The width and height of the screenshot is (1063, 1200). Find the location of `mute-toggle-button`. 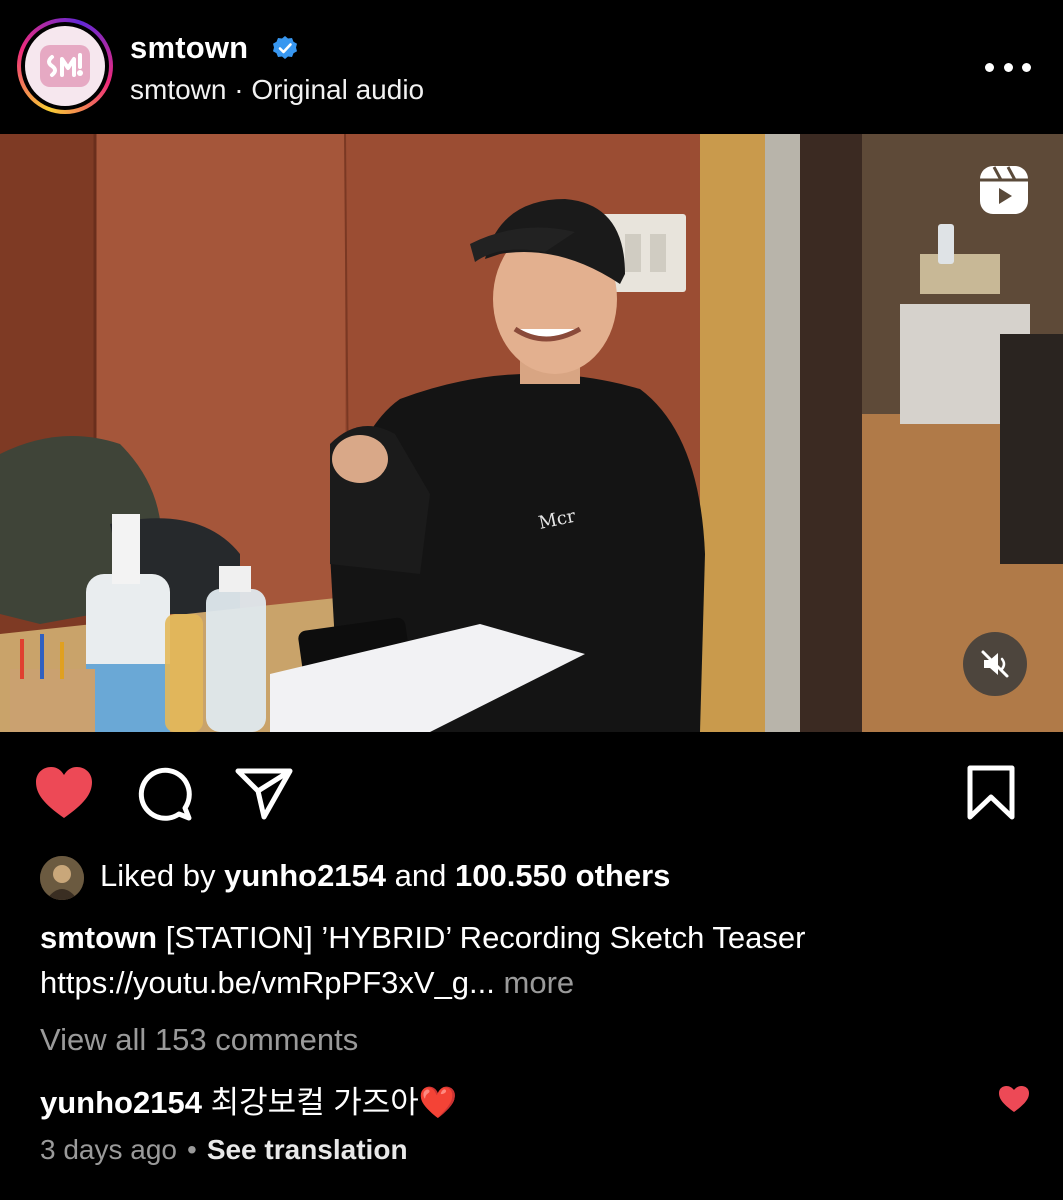

mute-toggle-button is located at coordinates (995, 664).